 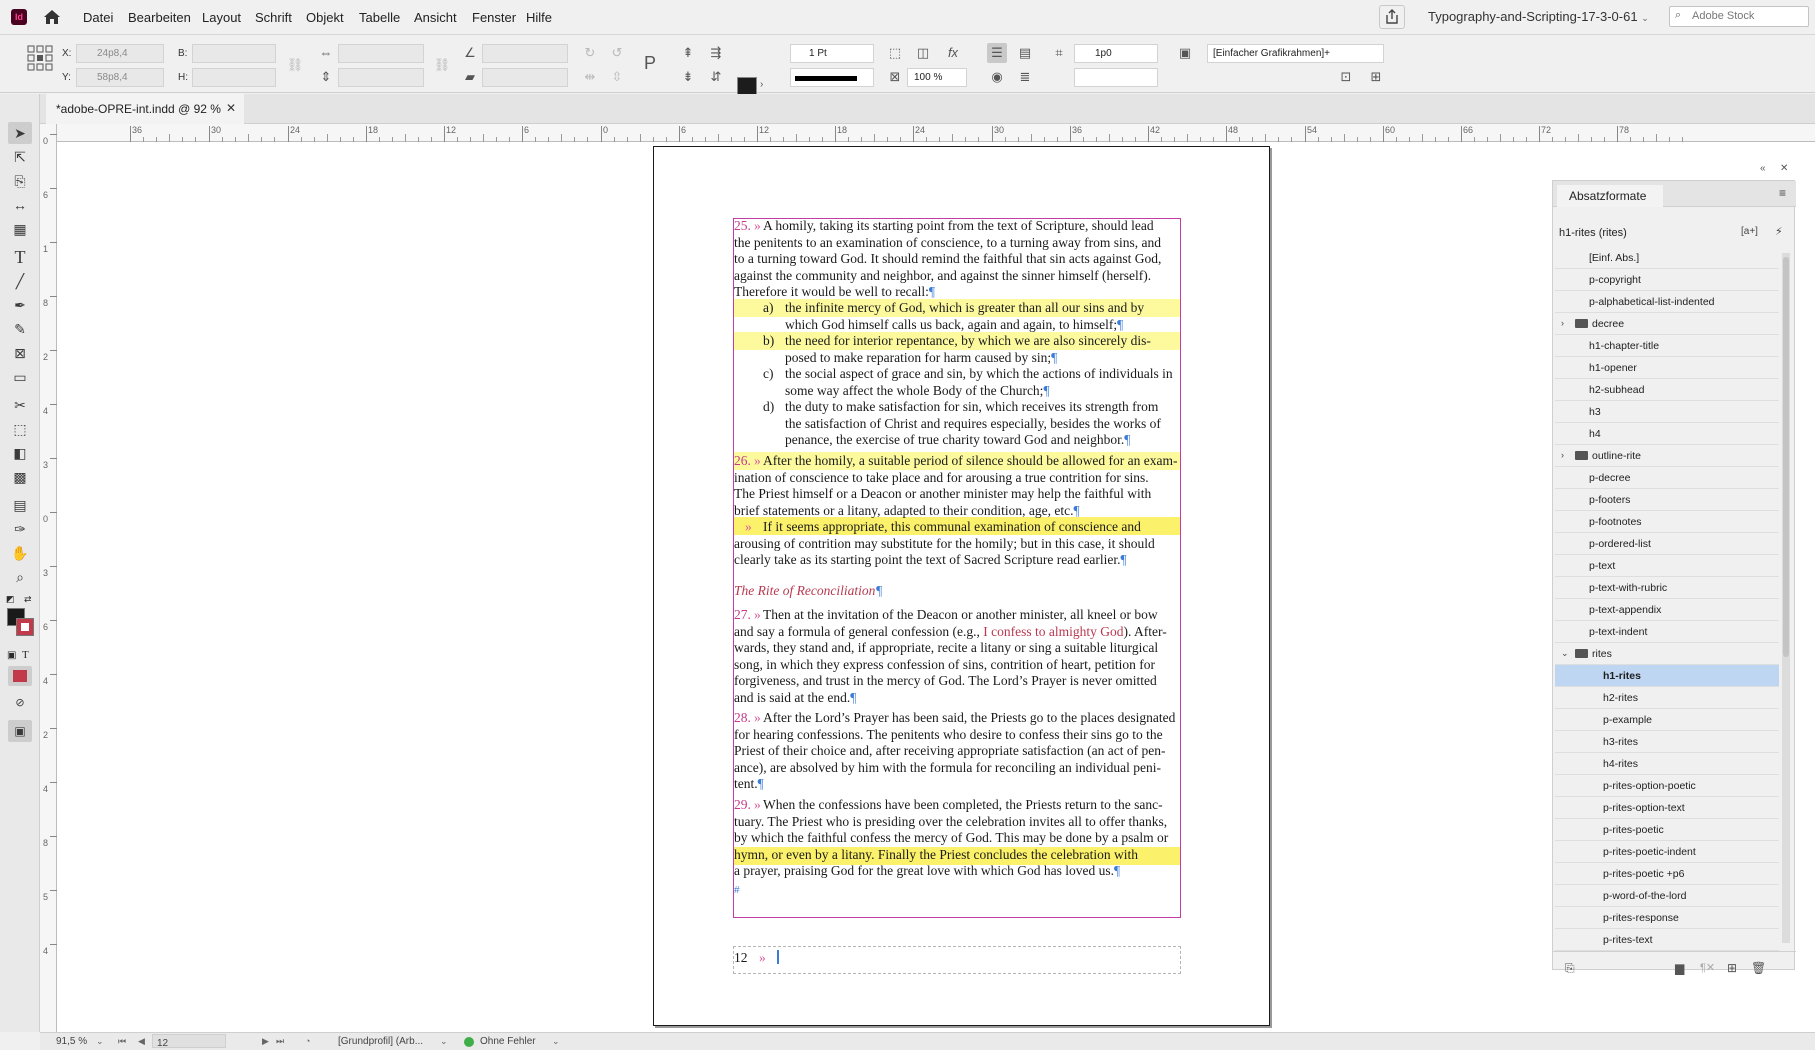 I want to click on fill-chevron-icon: ›, so click(x=761, y=84).